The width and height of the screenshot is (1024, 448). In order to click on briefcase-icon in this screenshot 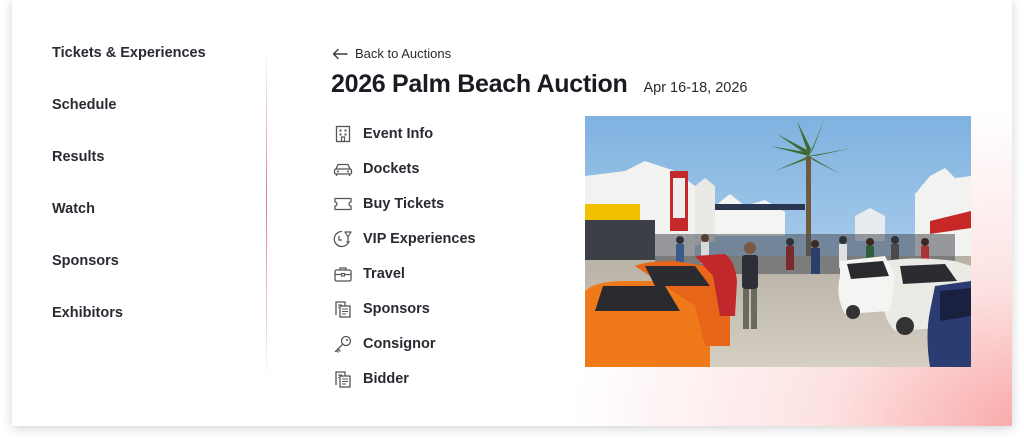, I will do `click(343, 274)`.